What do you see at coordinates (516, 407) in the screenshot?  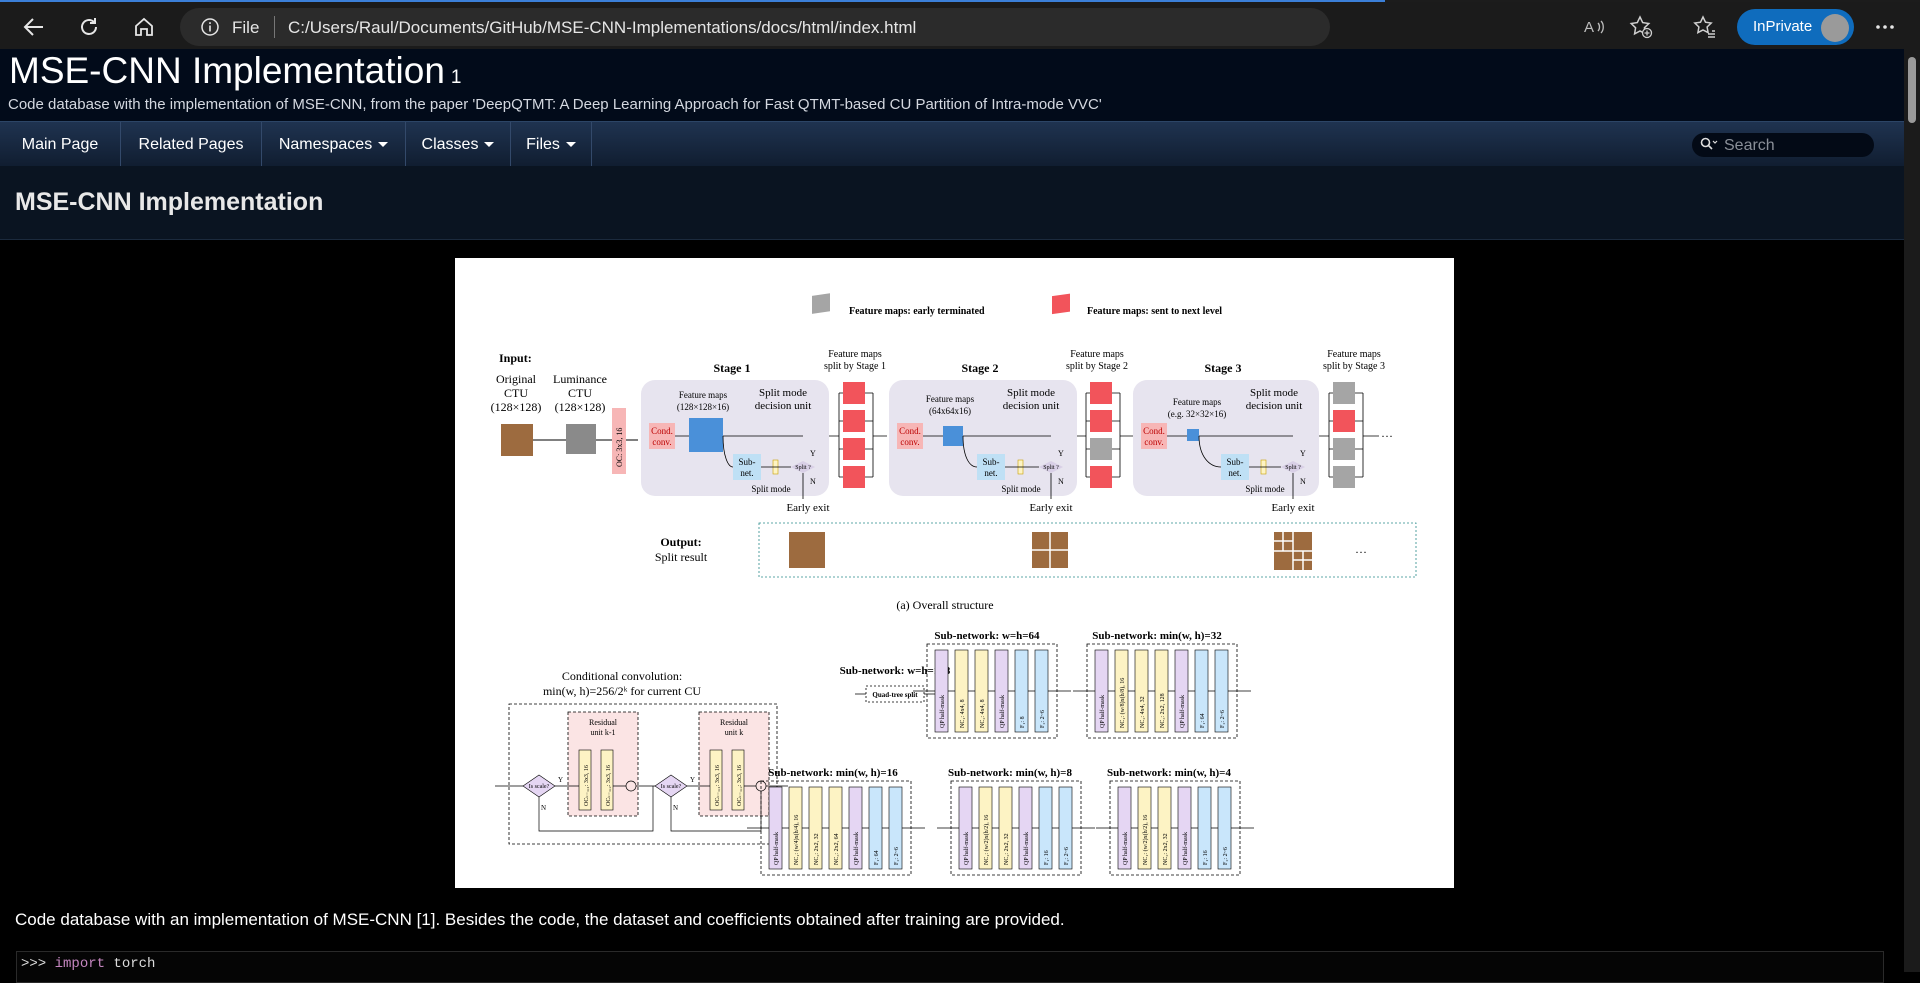 I see `orig-ctu-line3: (128×128)` at bounding box center [516, 407].